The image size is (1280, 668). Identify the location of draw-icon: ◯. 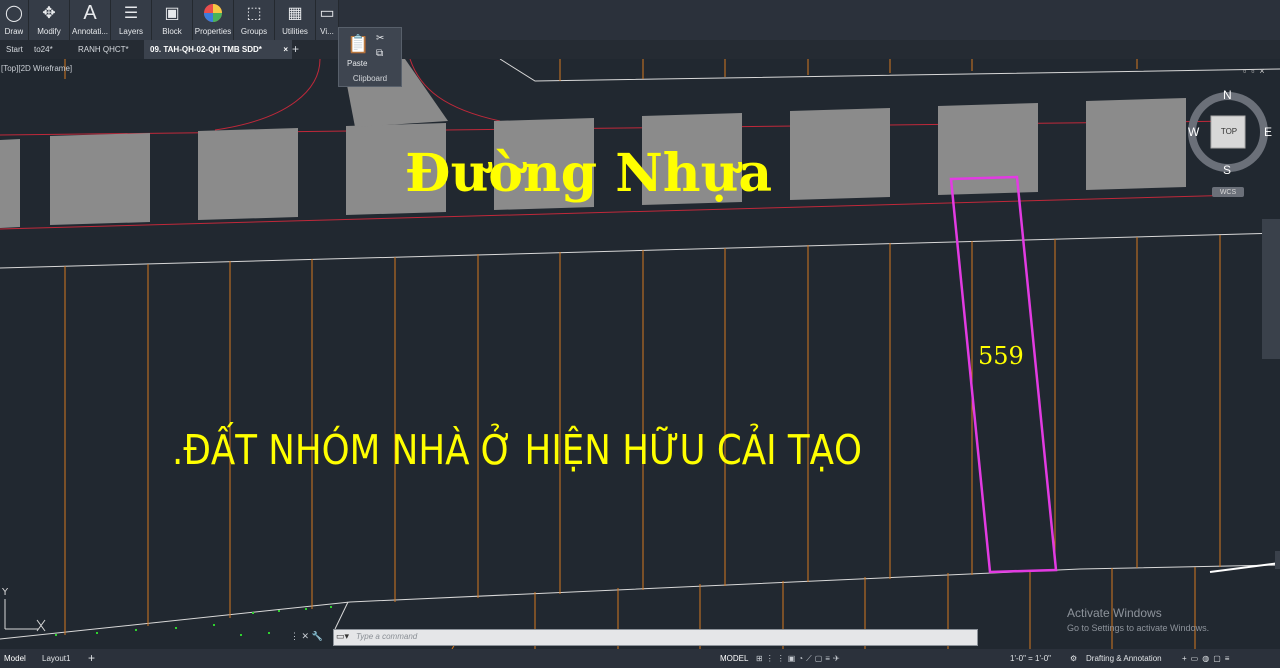
(14, 13).